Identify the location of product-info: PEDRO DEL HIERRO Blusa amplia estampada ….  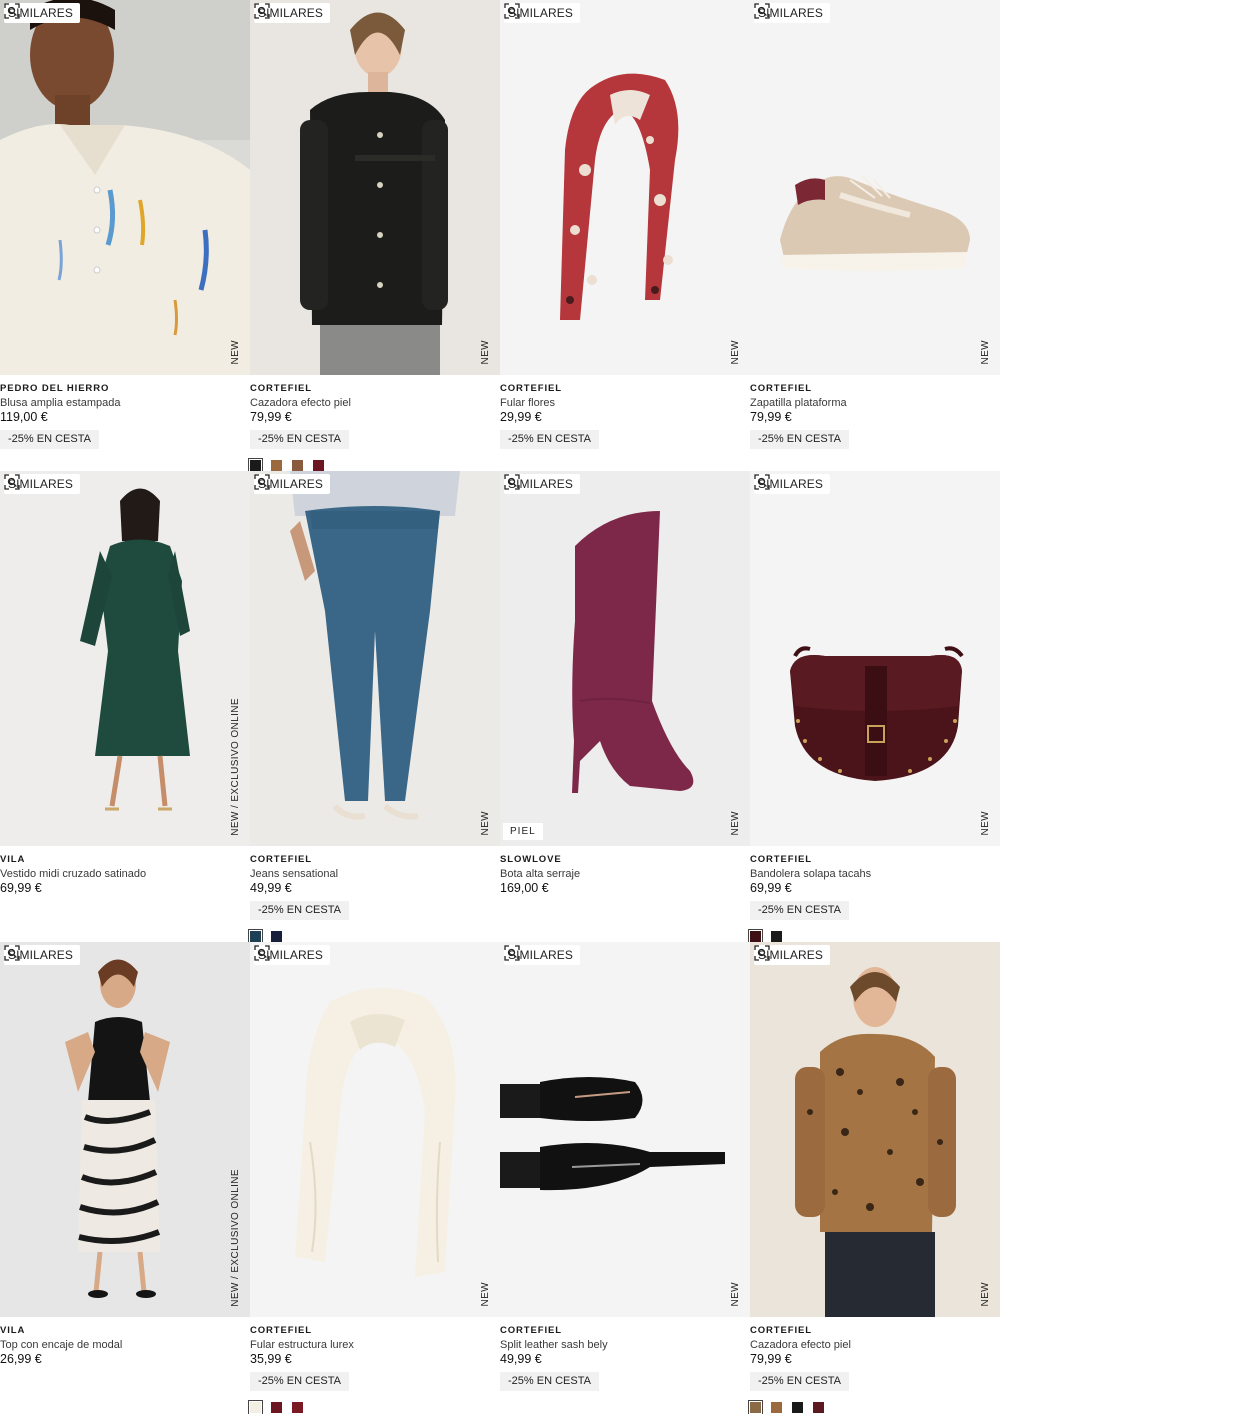
(125, 415).